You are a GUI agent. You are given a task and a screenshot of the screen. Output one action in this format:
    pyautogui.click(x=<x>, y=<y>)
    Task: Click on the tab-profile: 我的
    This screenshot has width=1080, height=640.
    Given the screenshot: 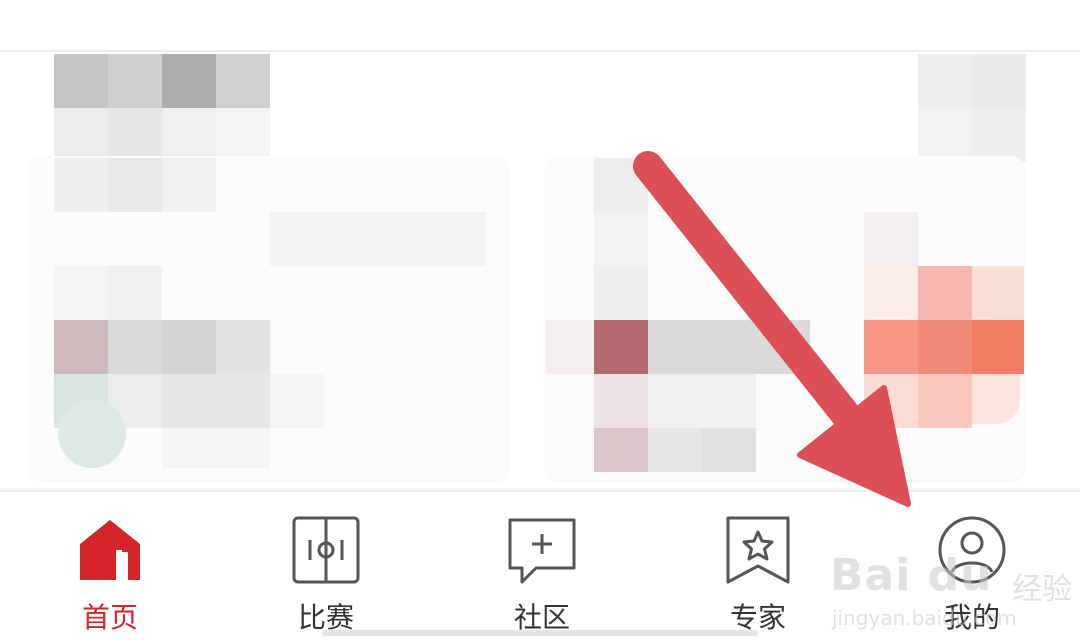 What is the action you would take?
    pyautogui.click(x=972, y=566)
    